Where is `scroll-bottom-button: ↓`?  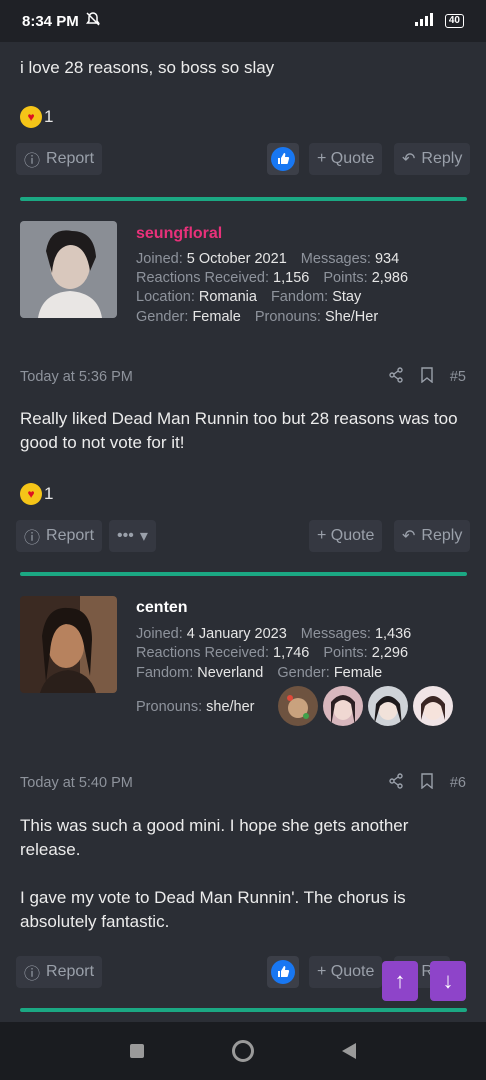 scroll-bottom-button: ↓ is located at coordinates (448, 981).